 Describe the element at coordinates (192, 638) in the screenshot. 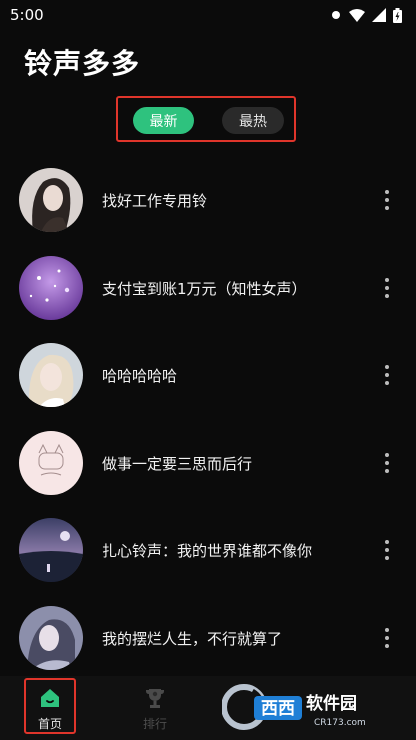

I see `ringtone-title: 我的摆烂人生，不行就算了` at that location.